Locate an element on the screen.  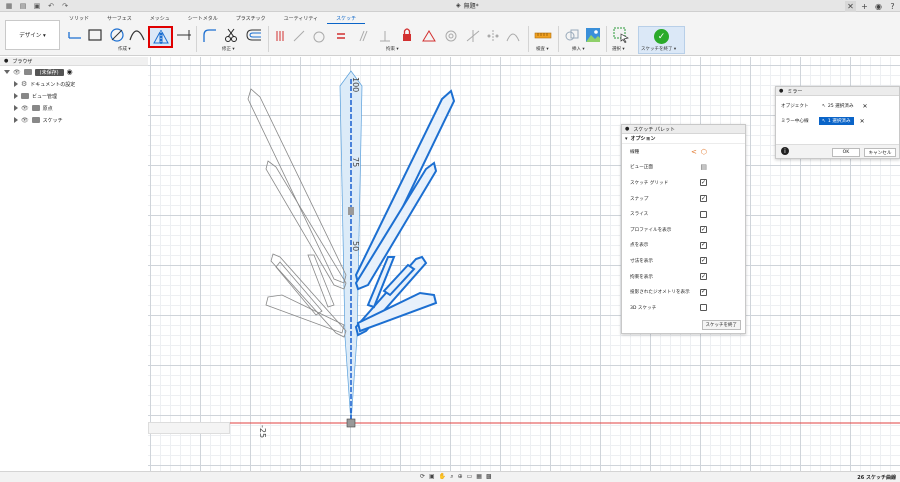
horizontal-vertical-icon is located at coordinates (281, 36).